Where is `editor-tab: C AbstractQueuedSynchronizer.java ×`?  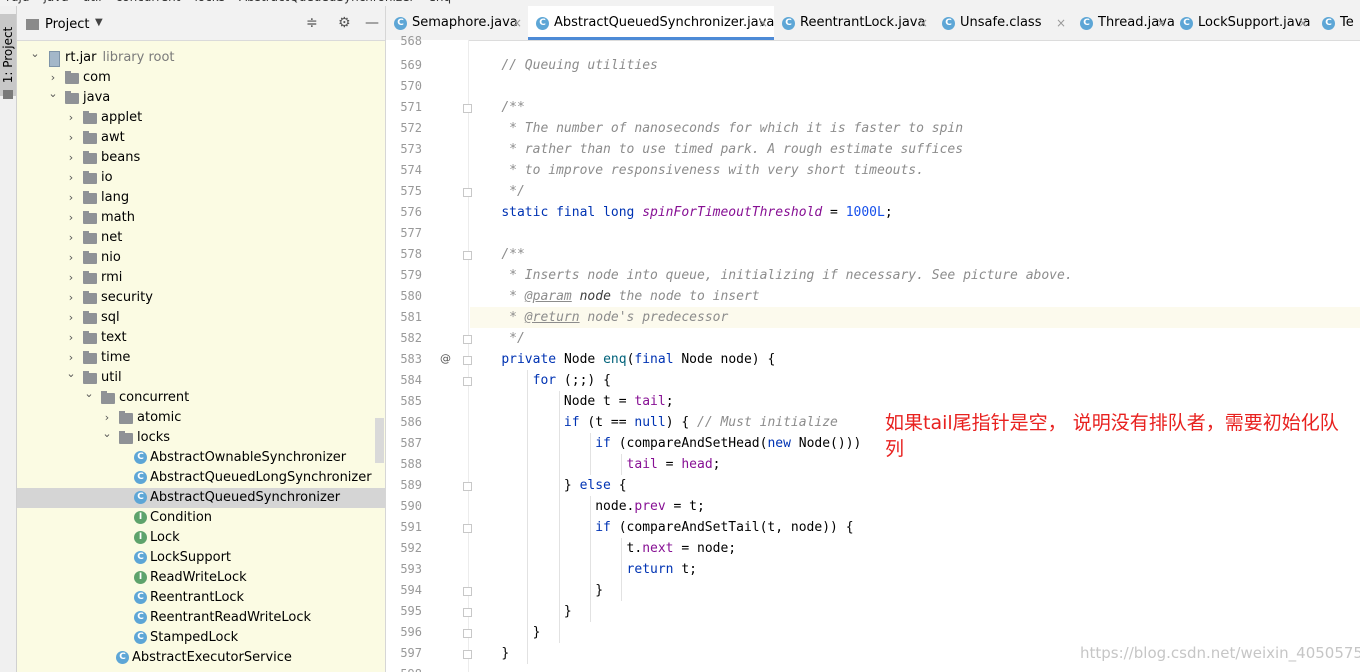
editor-tab: C AbstractQueuedSynchronizer.java × is located at coordinates (651, 23).